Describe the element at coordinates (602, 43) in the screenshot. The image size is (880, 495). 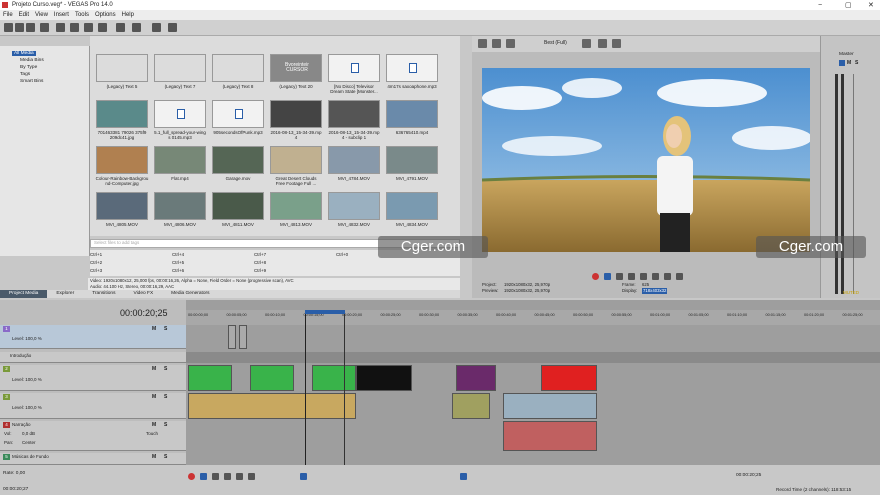
I see `copy-snapshot-icon` at that location.